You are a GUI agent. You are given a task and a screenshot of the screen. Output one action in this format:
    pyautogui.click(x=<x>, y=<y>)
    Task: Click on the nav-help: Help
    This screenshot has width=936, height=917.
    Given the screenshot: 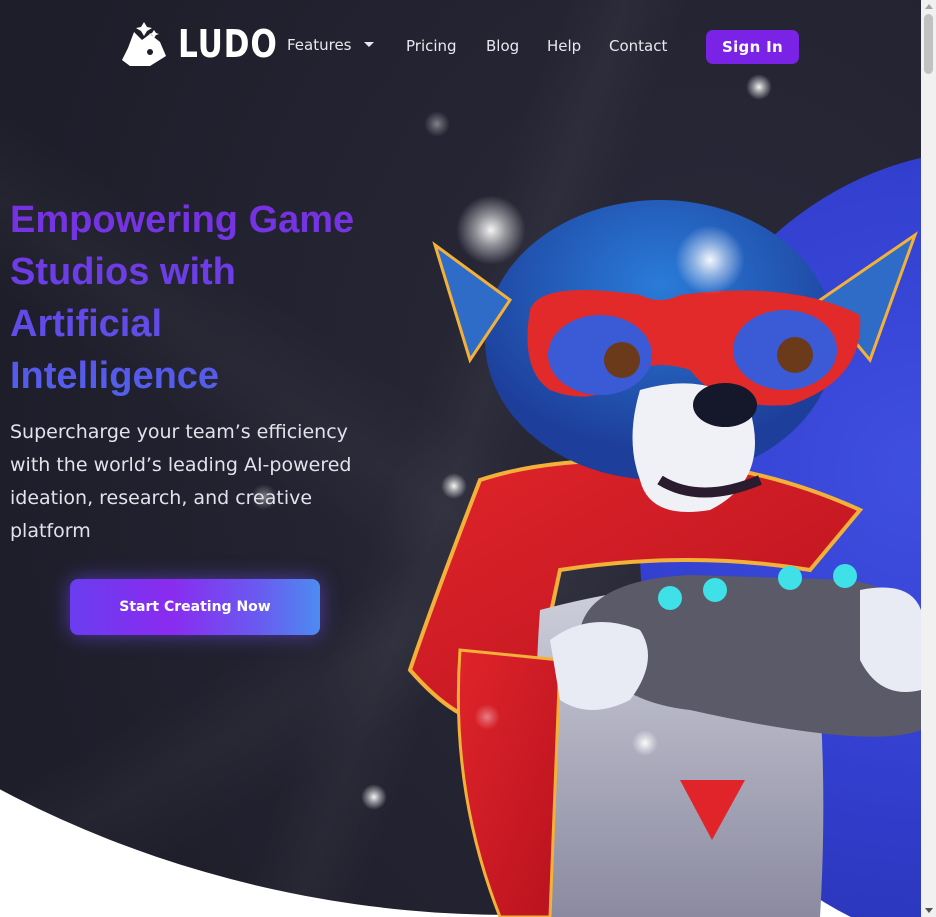 What is the action you would take?
    pyautogui.click(x=564, y=46)
    